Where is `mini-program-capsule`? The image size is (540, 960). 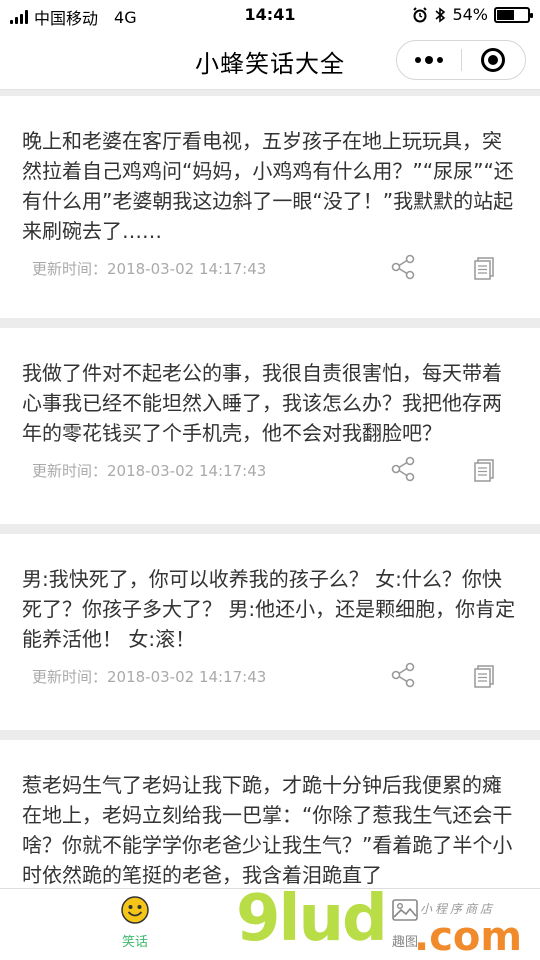
mini-program-capsule is located at coordinates (461, 60).